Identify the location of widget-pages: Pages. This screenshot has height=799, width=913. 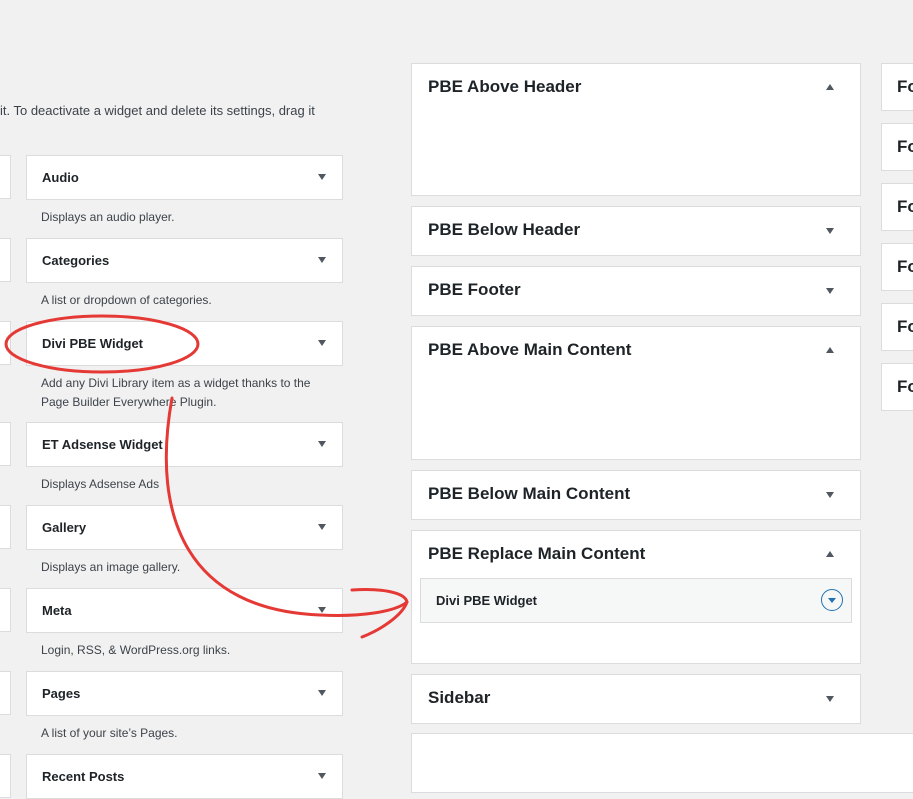
(184, 693).